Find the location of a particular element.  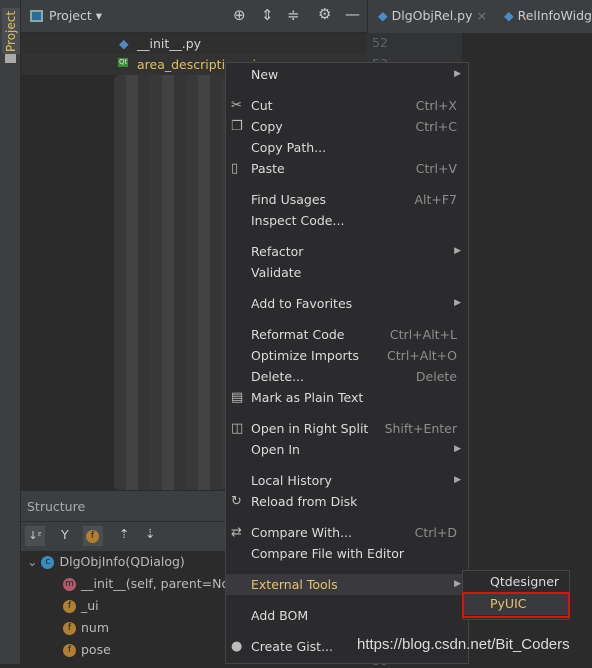

autoscroll-from-source-icon: ⇣ is located at coordinates (150, 533).